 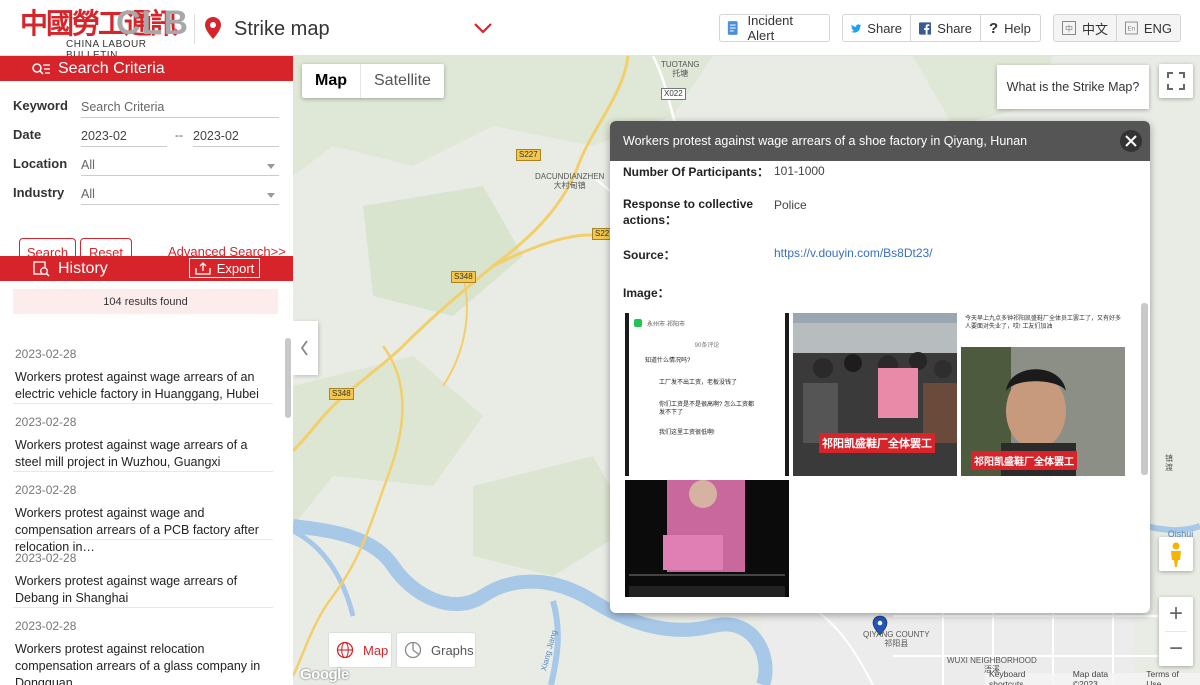 I want to click on zoom-control: + −, so click(x=1176, y=631).